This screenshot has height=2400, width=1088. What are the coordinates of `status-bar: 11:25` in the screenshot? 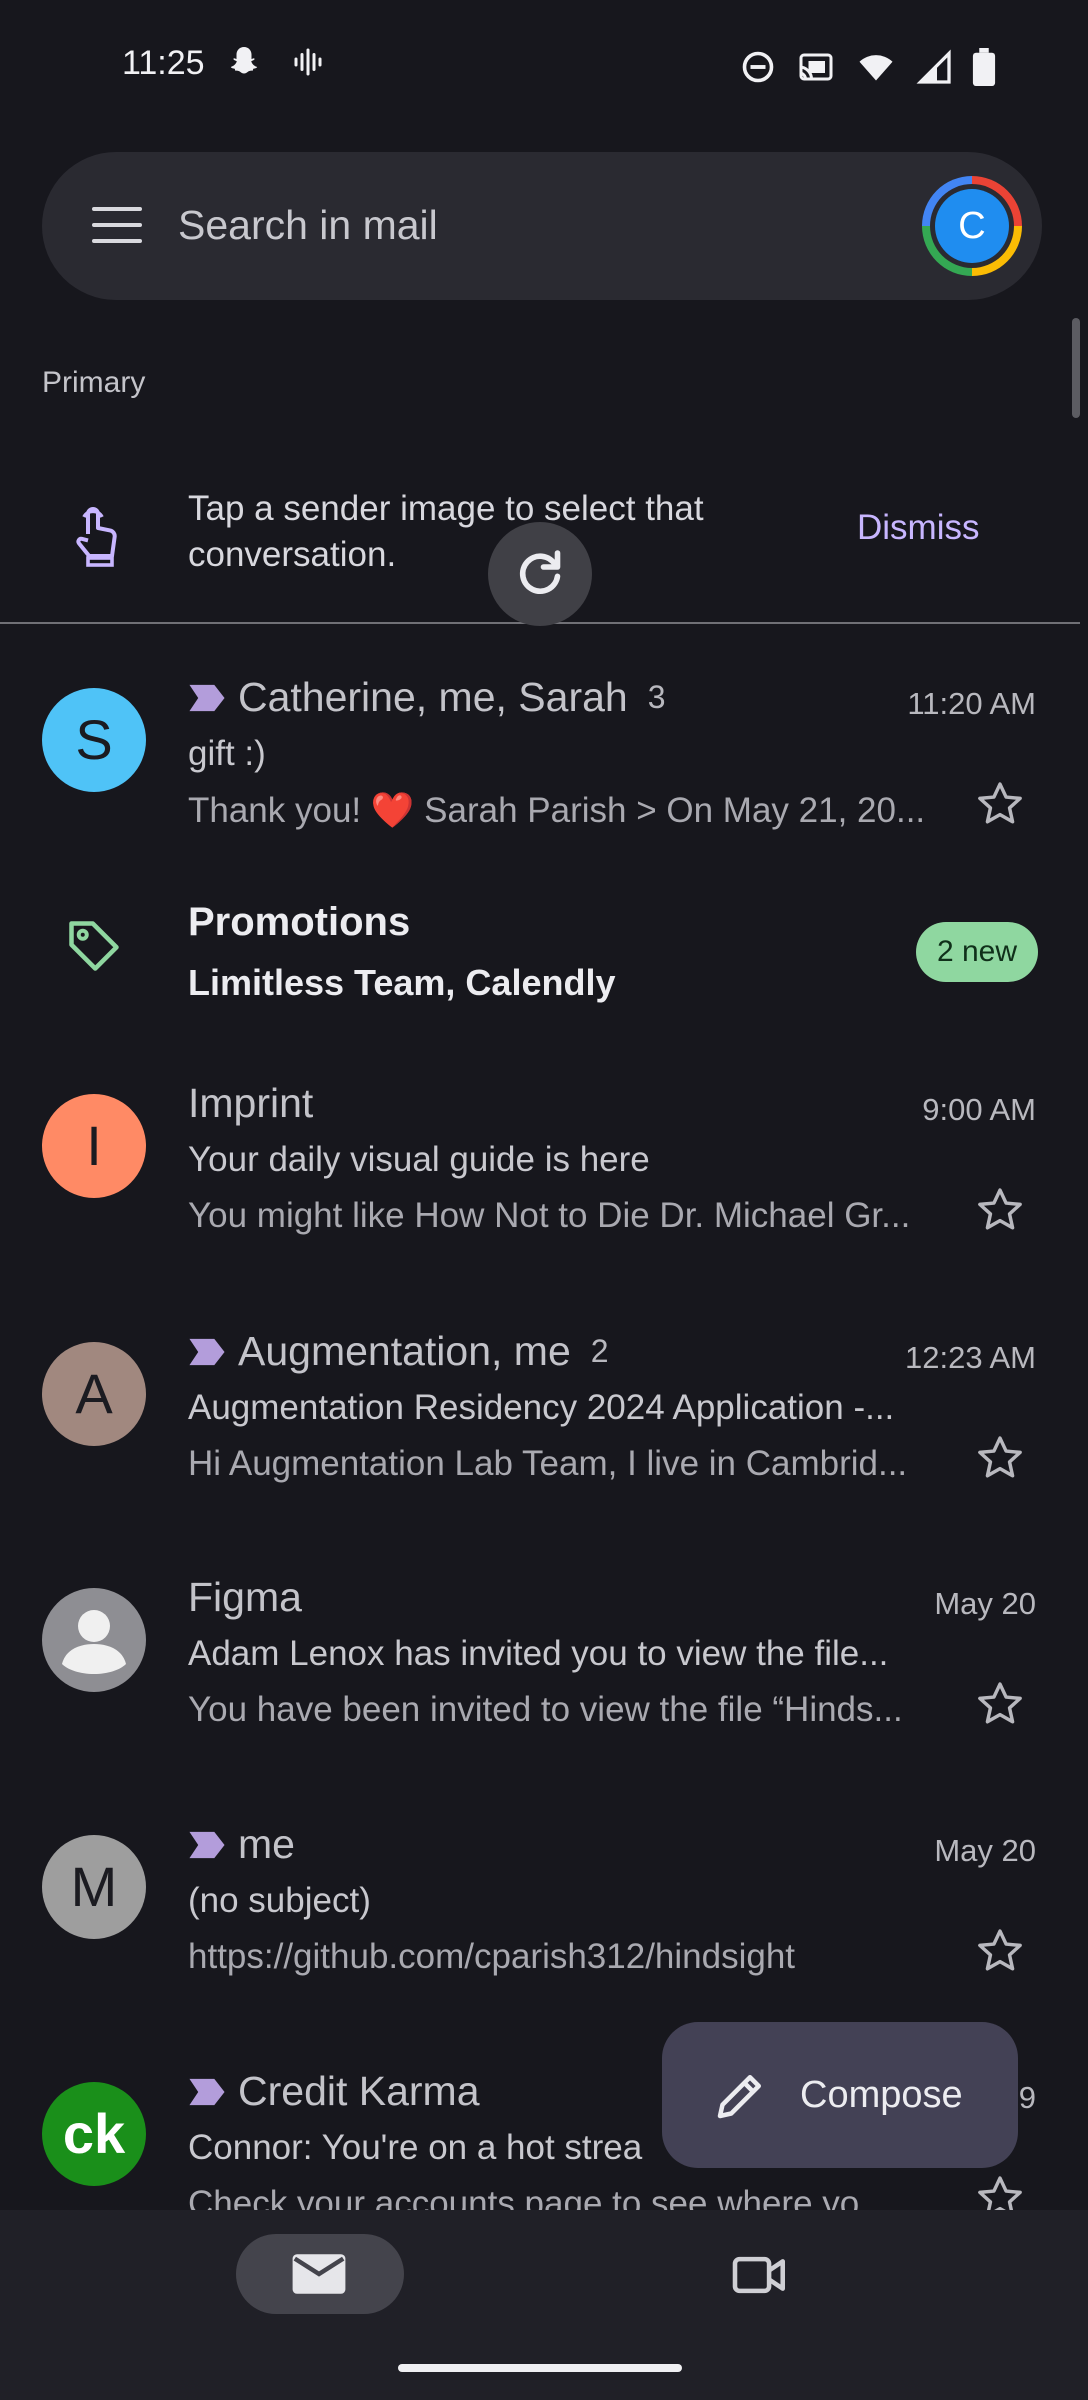 It's located at (544, 65).